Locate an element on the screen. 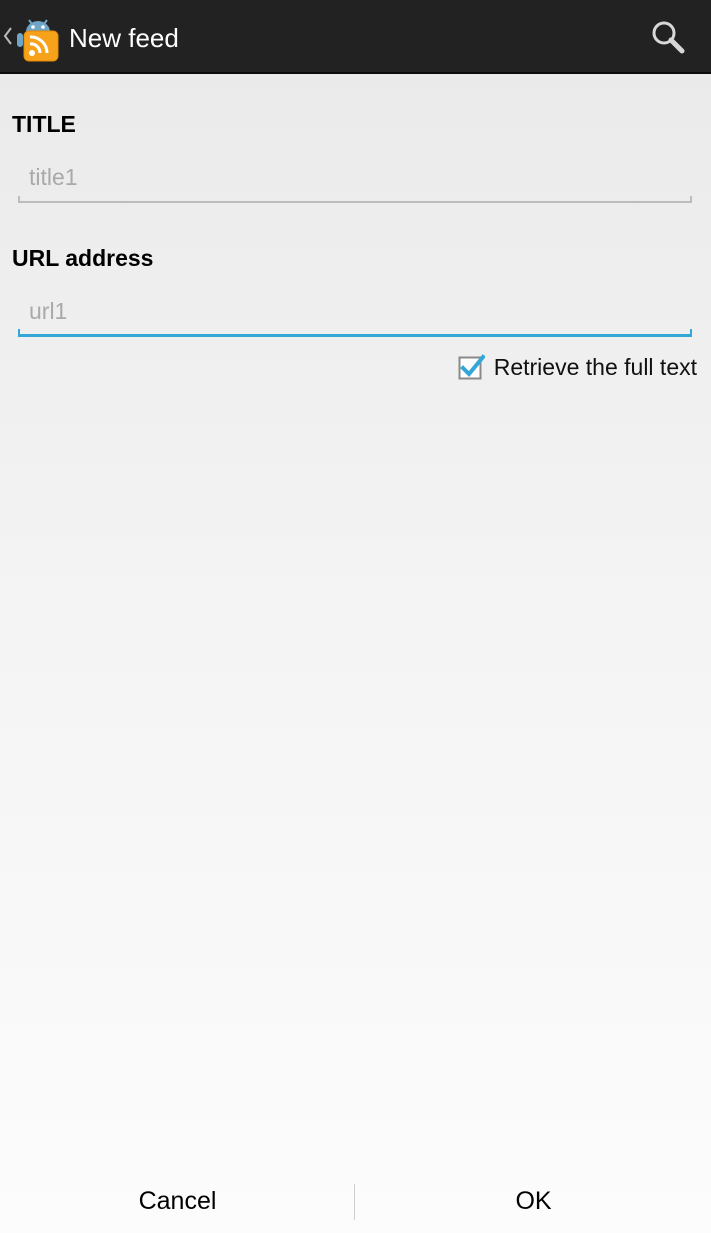 Image resolution: width=711 pixels, height=1233 pixels. checkmark-icon is located at coordinates (472, 366).